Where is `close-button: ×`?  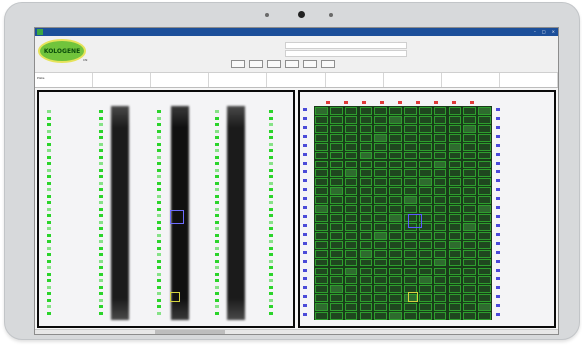
close-button: × is located at coordinates (553, 31).